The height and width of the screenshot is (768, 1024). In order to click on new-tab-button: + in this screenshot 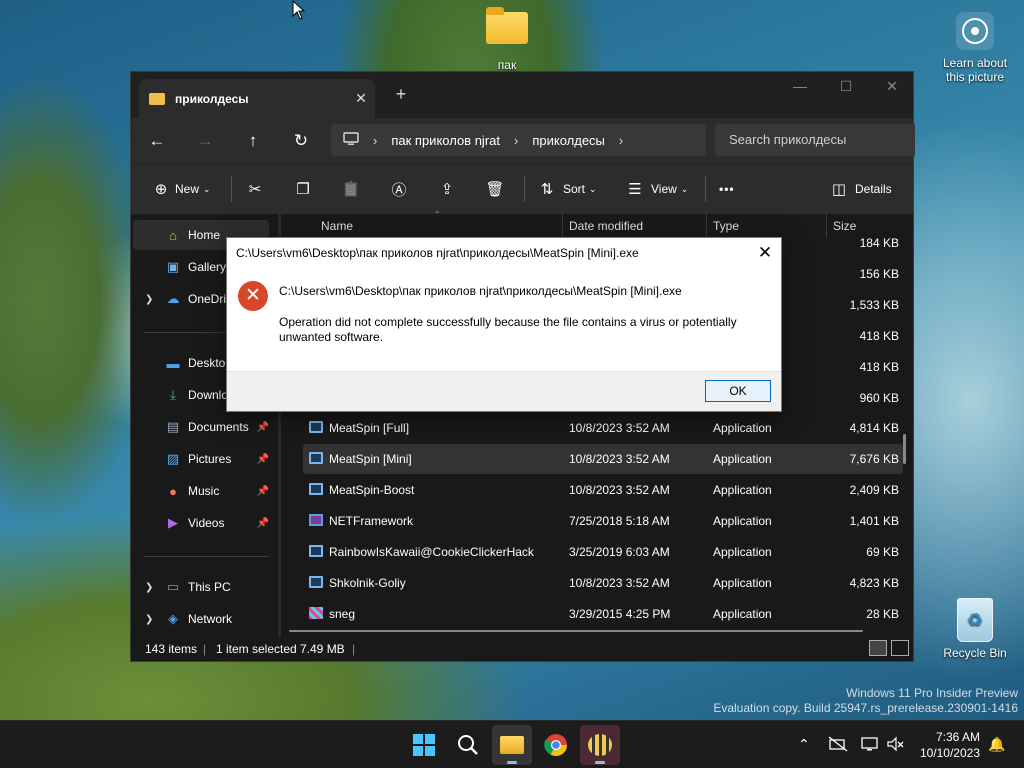, I will do `click(401, 94)`.